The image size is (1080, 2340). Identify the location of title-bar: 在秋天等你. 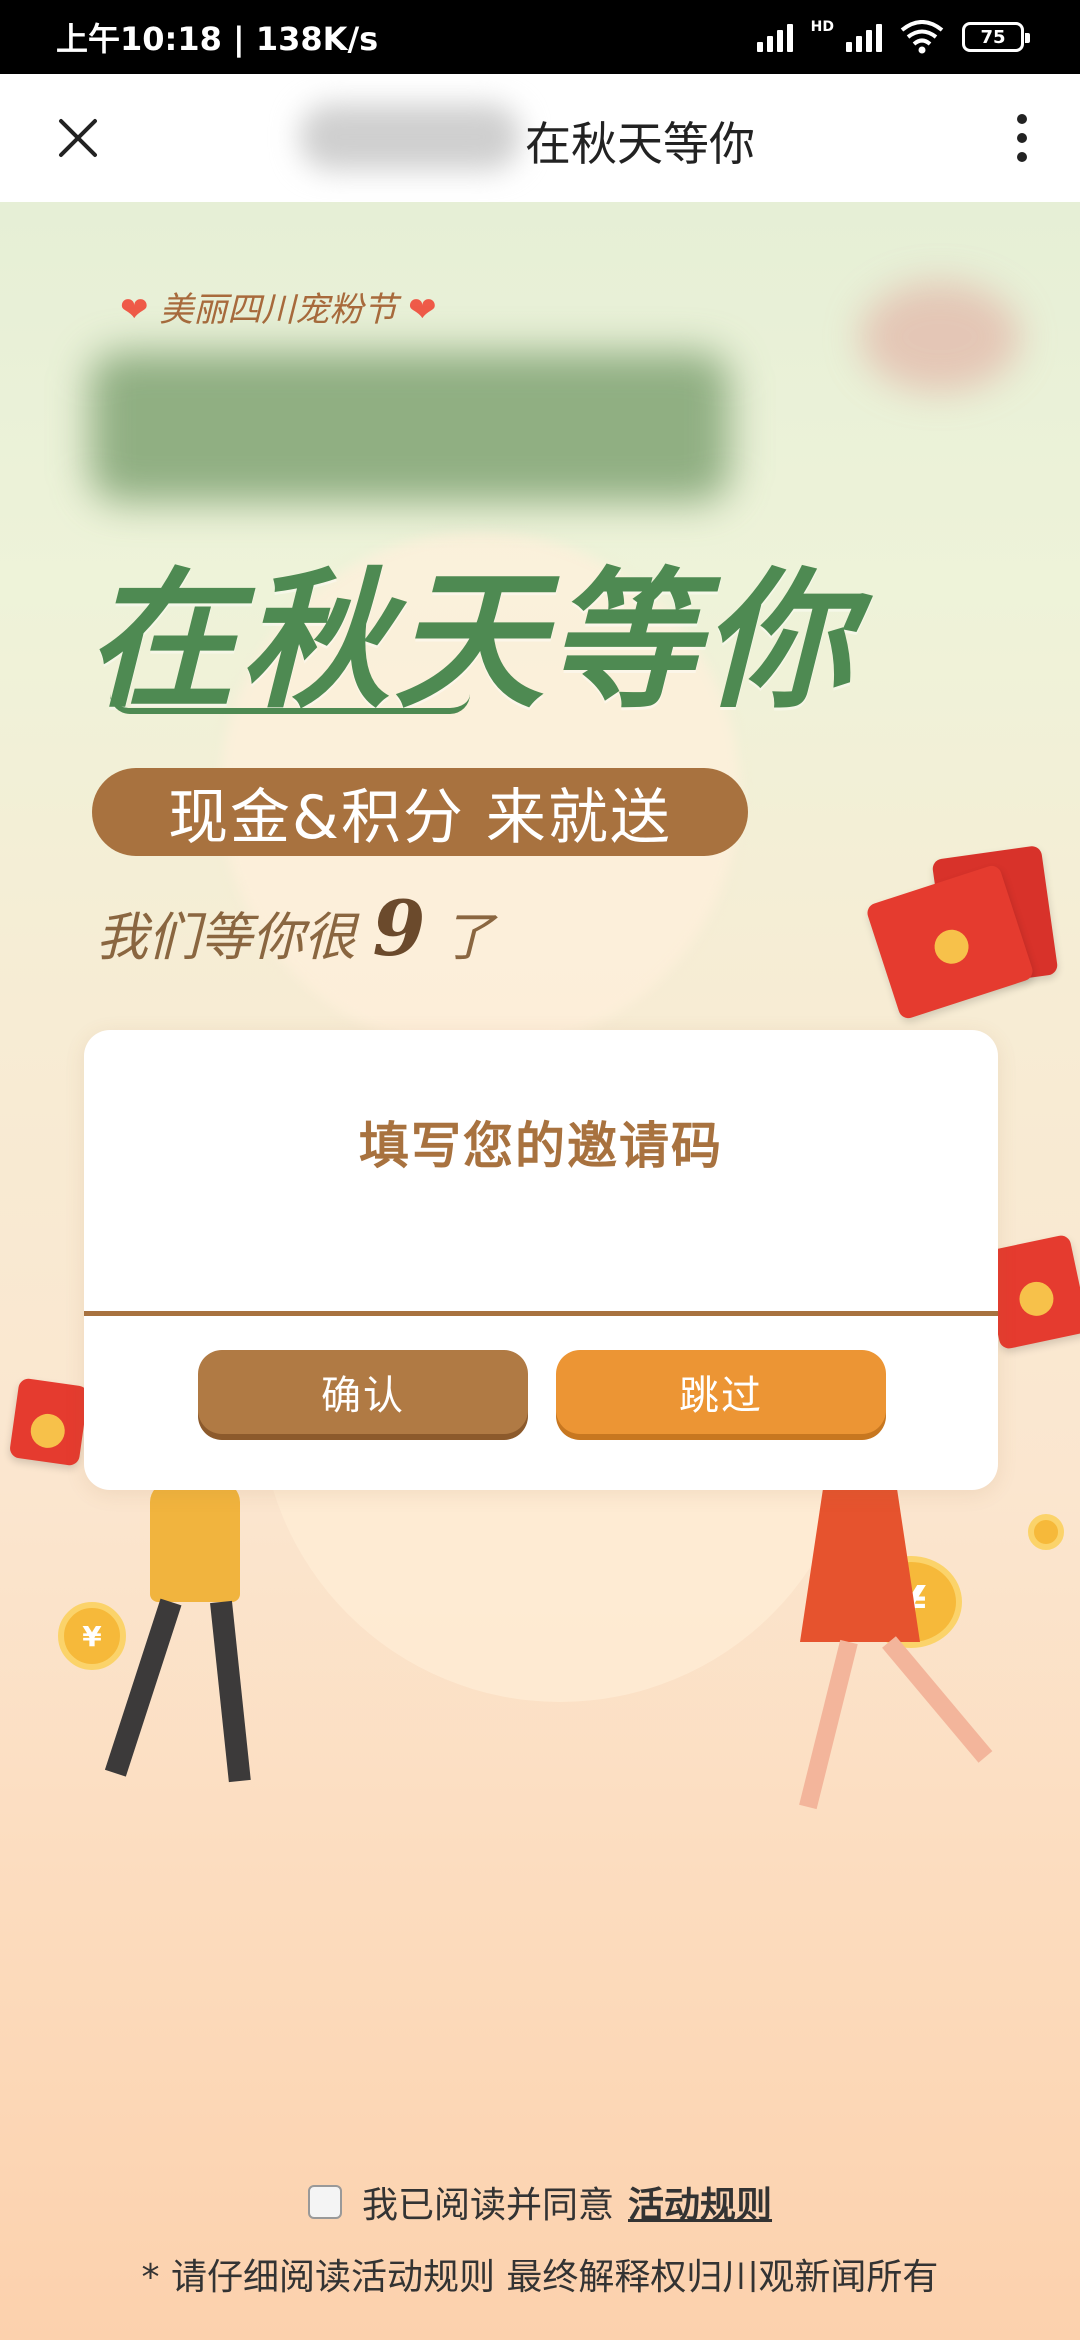
(540, 138).